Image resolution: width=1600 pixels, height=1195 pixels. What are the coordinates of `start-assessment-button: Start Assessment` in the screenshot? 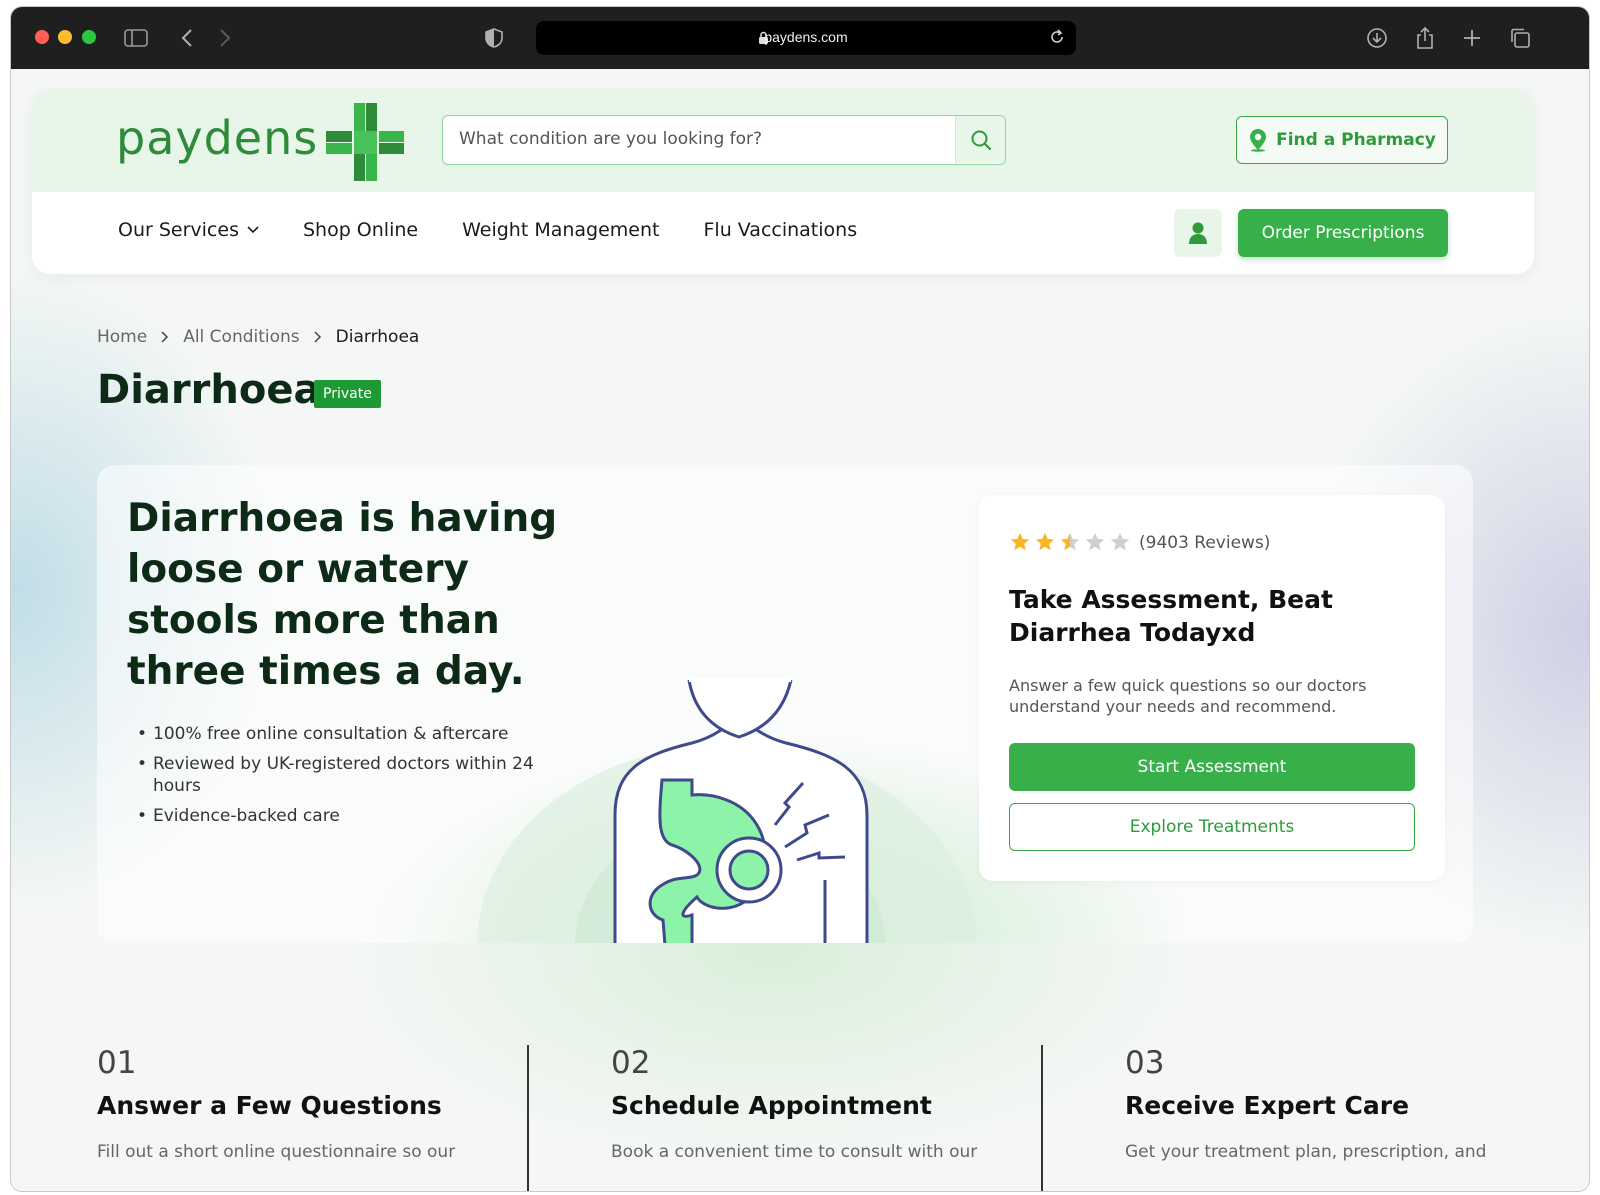 It's located at (1212, 767).